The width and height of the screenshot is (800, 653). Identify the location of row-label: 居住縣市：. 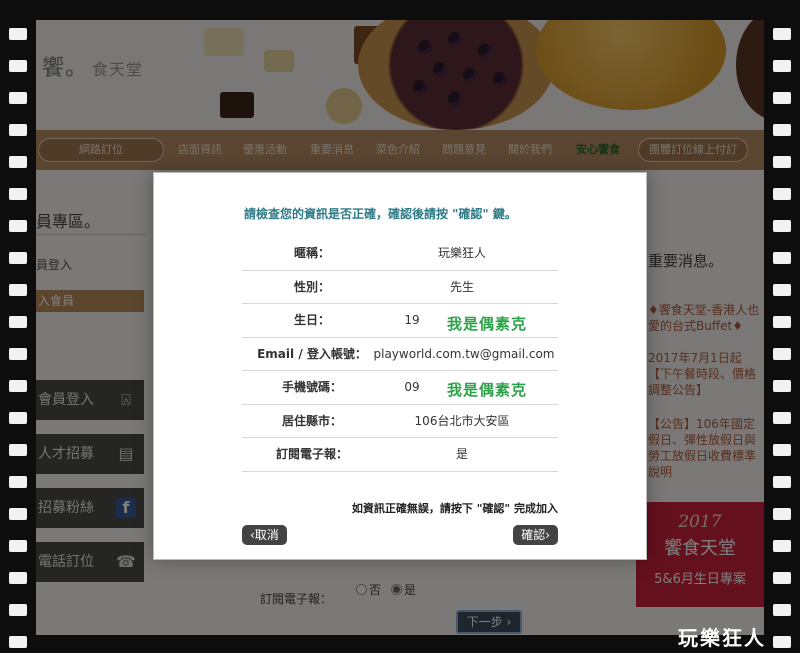
(311, 420).